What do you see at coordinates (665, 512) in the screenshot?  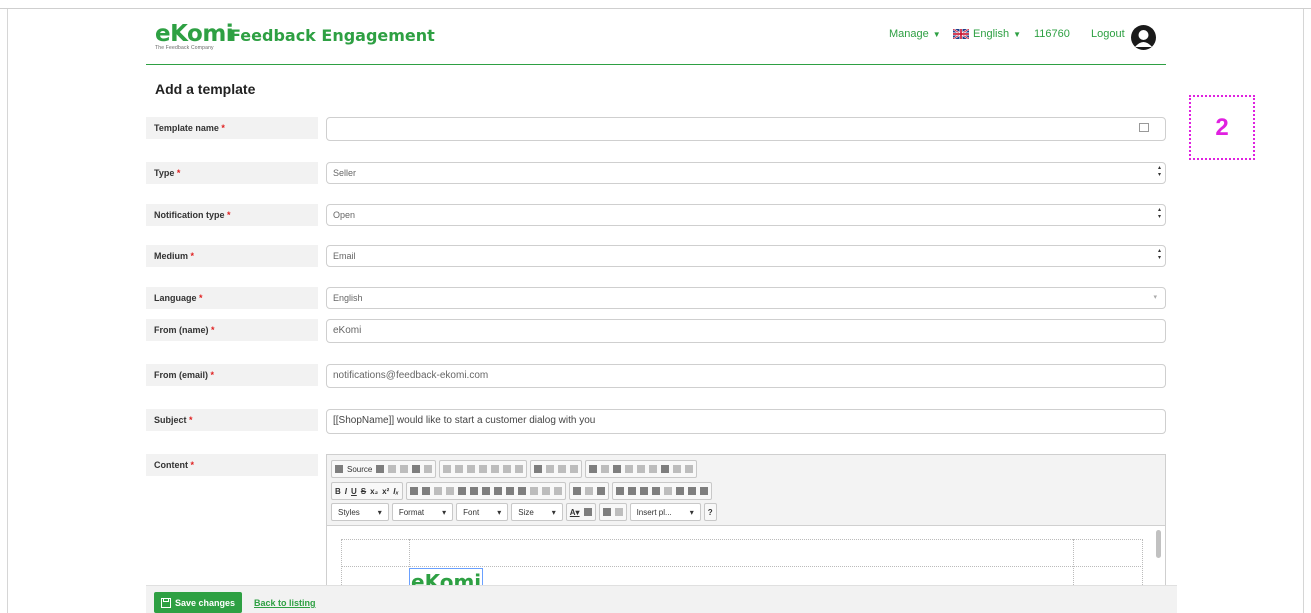 I see `insert-placeholder-dropdown: Insert pl... ▾` at bounding box center [665, 512].